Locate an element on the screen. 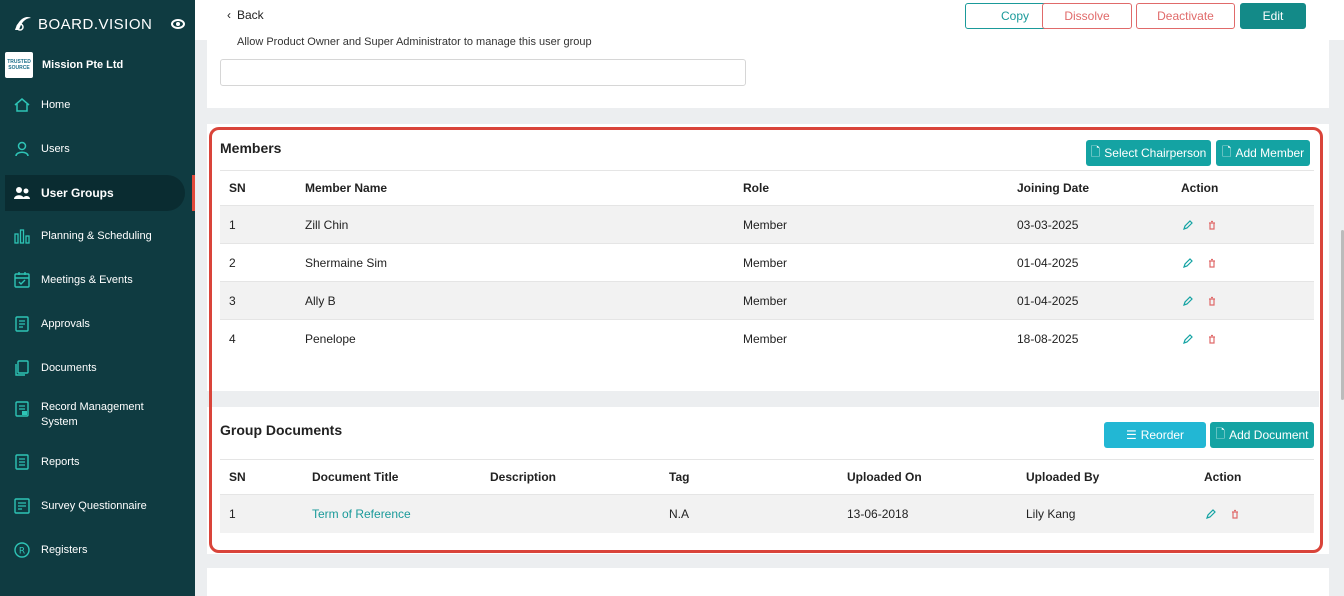  sidebar-item-documents: Documents is located at coordinates (95, 368).